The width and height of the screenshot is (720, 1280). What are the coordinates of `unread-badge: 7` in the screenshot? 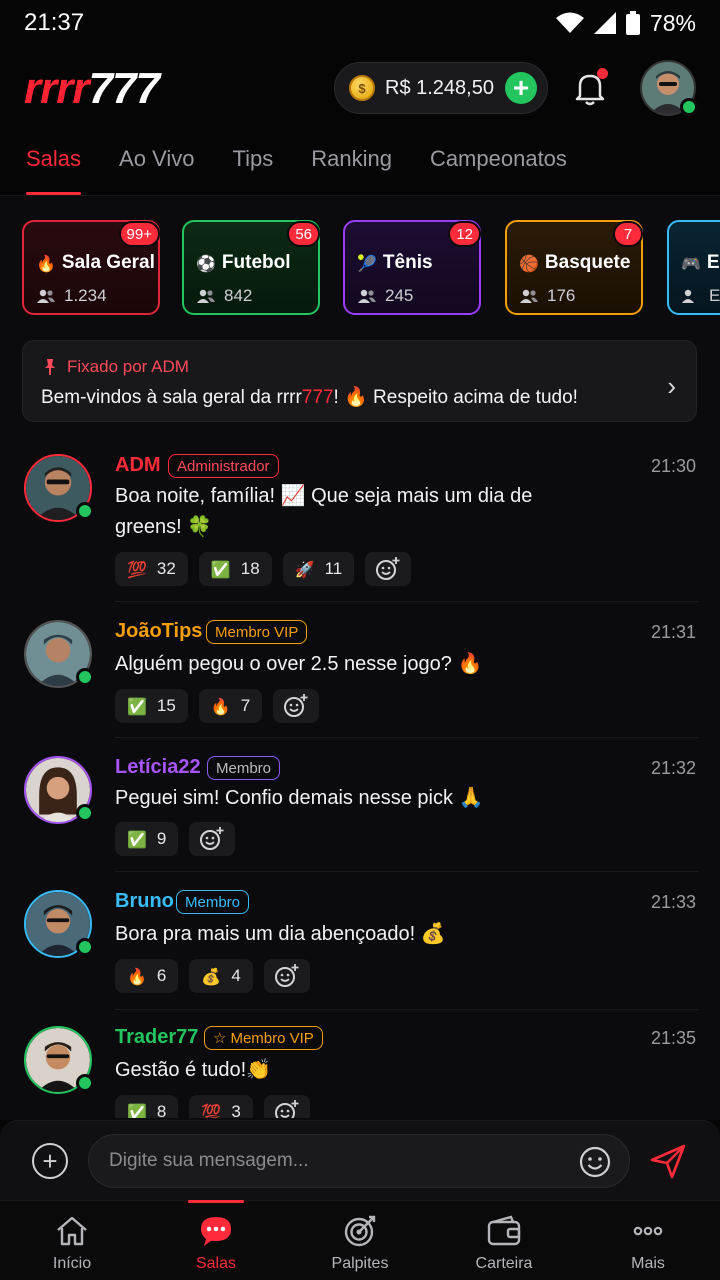 It's located at (628, 234).